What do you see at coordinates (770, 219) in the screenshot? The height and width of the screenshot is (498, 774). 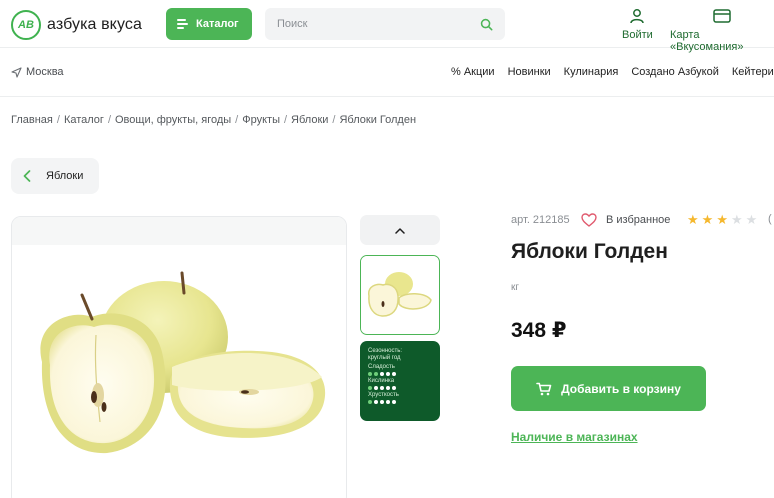 I see `rating-count: (` at bounding box center [770, 219].